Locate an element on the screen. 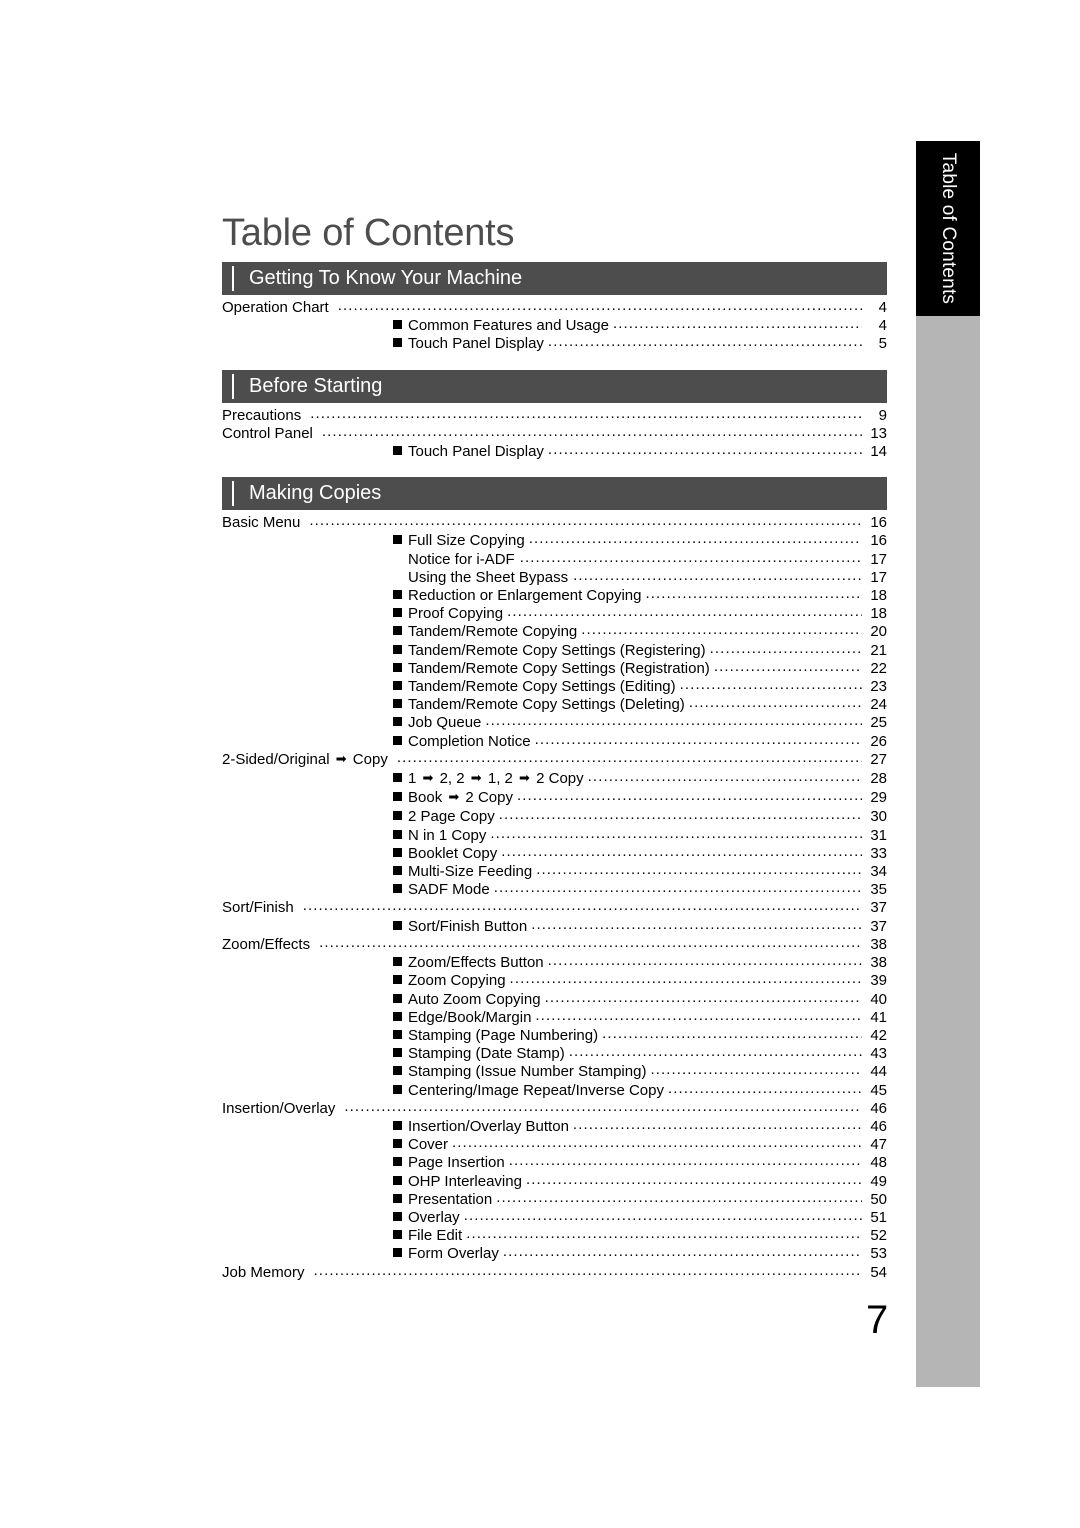 Image resolution: width=1080 pixels, height=1528 pixels. toc-entry-page: 23 is located at coordinates (878, 687).